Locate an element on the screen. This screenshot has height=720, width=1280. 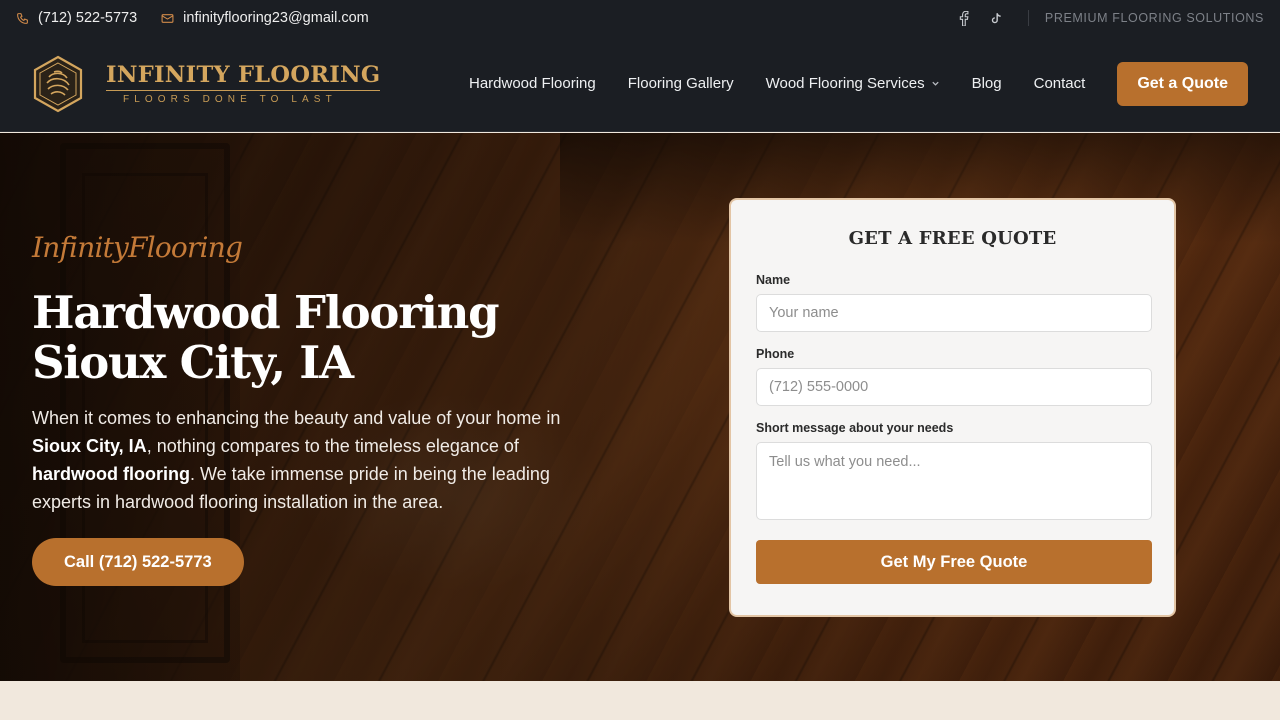
email-text: infinityflooring23@gmail.com is located at coordinates (276, 18).